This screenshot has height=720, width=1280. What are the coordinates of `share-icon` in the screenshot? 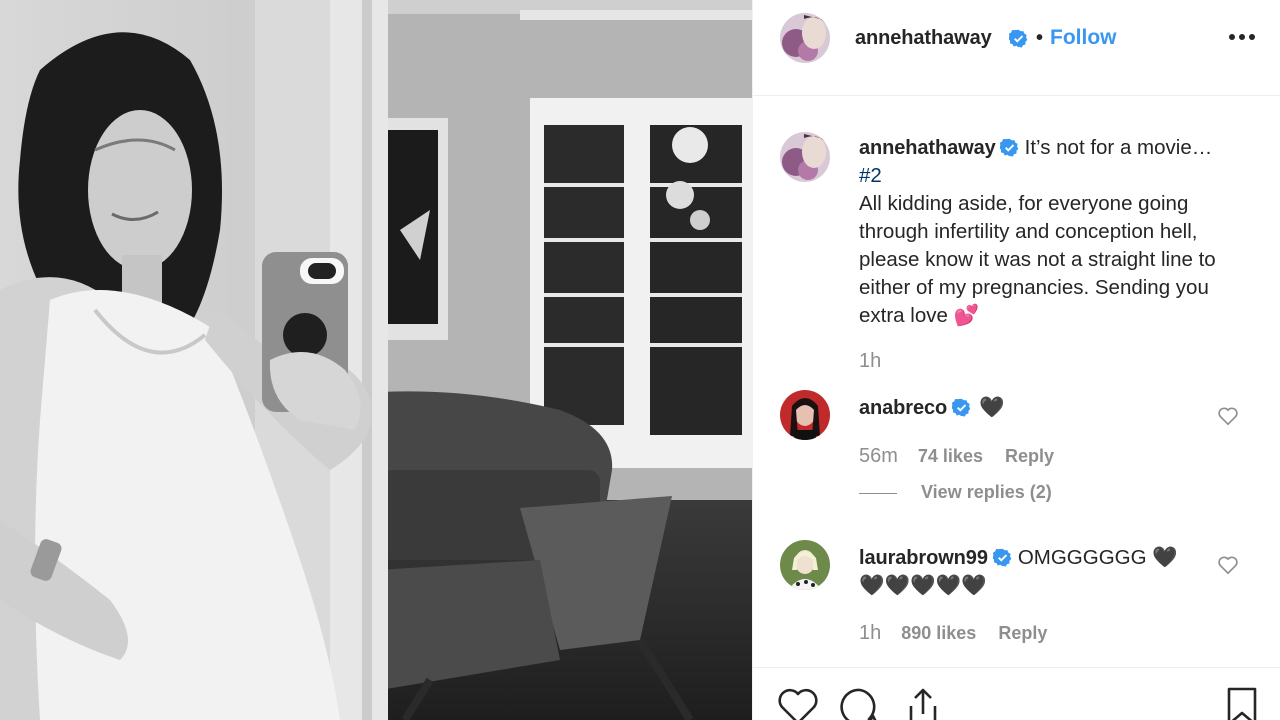 It's located at (923, 703).